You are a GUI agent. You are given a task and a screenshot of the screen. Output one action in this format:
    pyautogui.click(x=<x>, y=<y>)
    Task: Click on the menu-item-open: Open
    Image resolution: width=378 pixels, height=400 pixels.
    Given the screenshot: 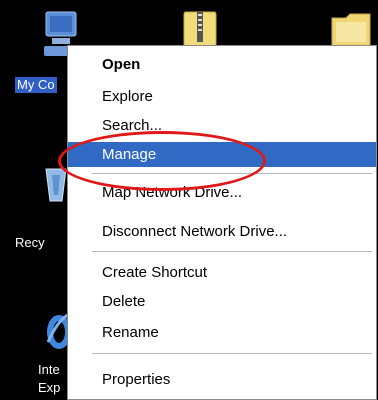 What is the action you would take?
    pyautogui.click(x=222, y=64)
    